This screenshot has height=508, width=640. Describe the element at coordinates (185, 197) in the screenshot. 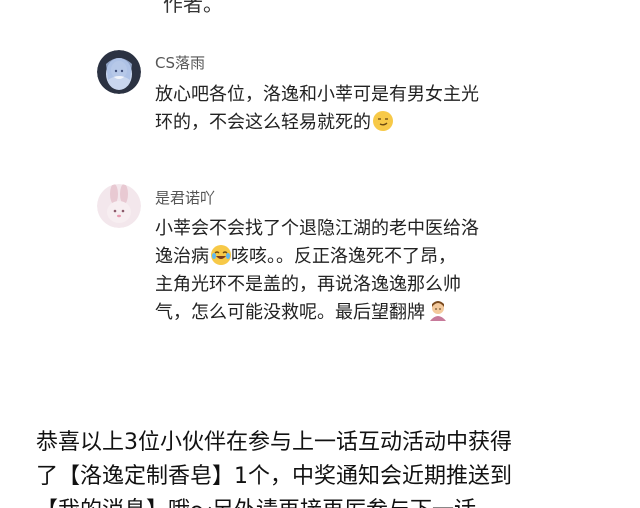

I see `comment-username: 是君诺吖` at that location.